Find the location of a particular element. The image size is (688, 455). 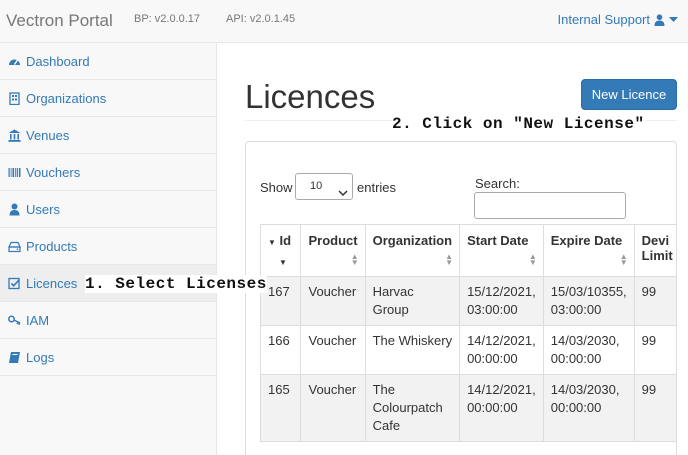

barcode-icon is located at coordinates (14, 172).